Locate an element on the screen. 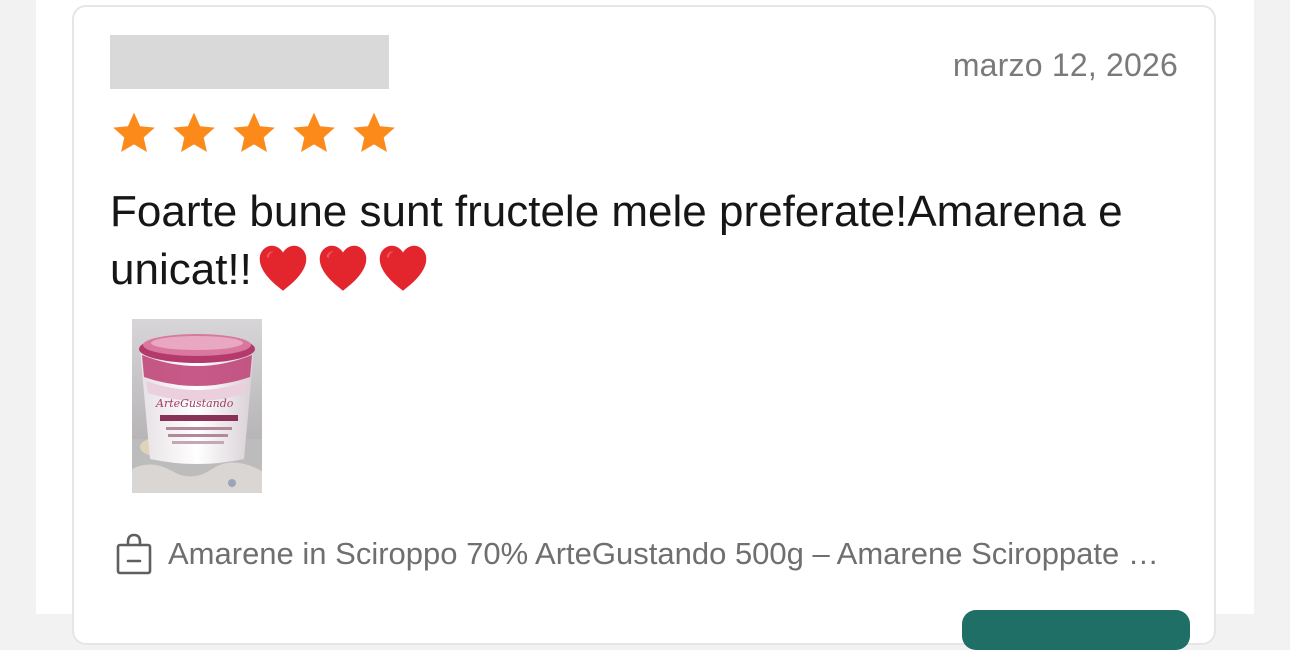 The width and height of the screenshot is (1290, 650). rating-stars is located at coordinates (254, 133).